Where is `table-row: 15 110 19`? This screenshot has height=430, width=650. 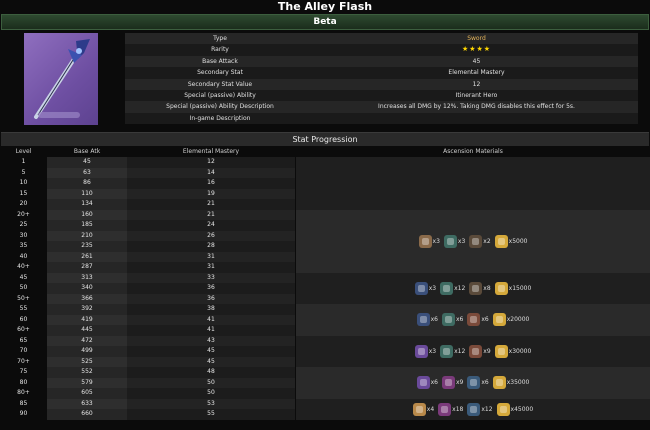
table-row: 15 110 19 is located at coordinates (147, 193).